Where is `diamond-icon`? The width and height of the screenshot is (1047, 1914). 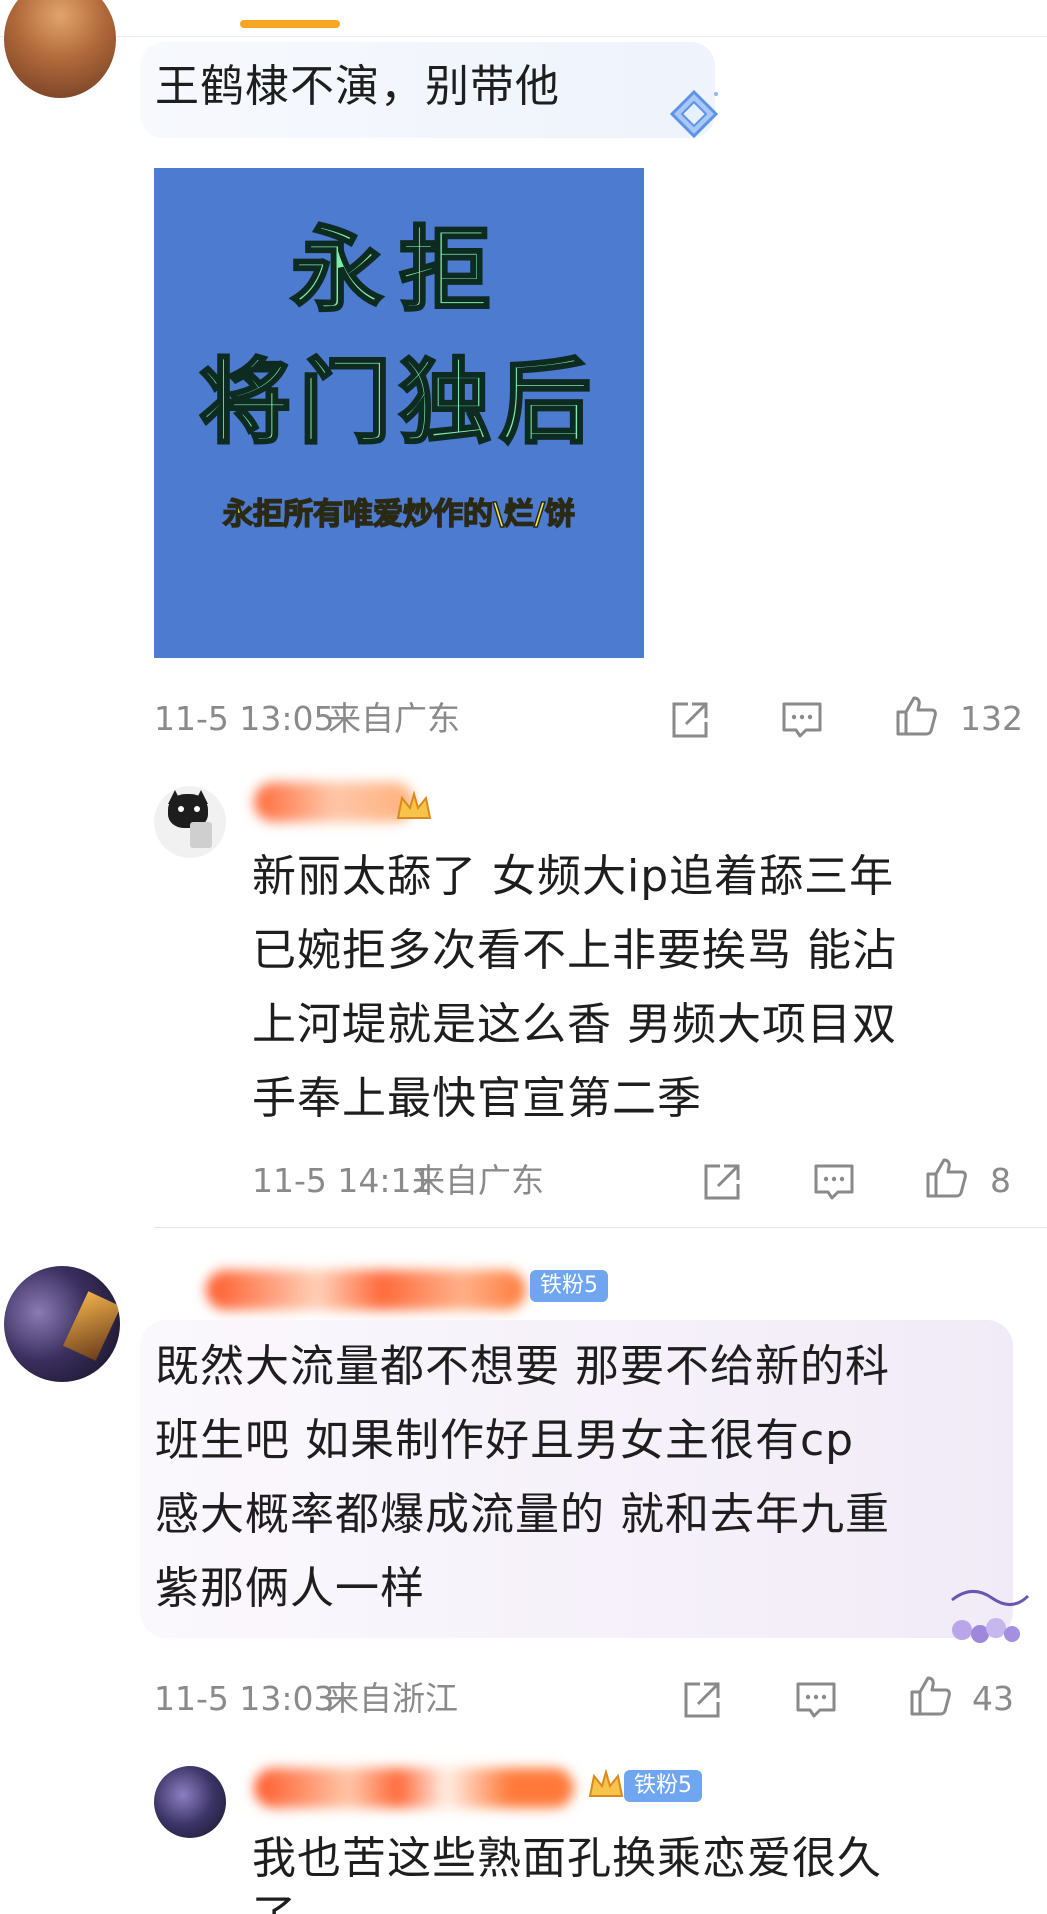 diamond-icon is located at coordinates (694, 114).